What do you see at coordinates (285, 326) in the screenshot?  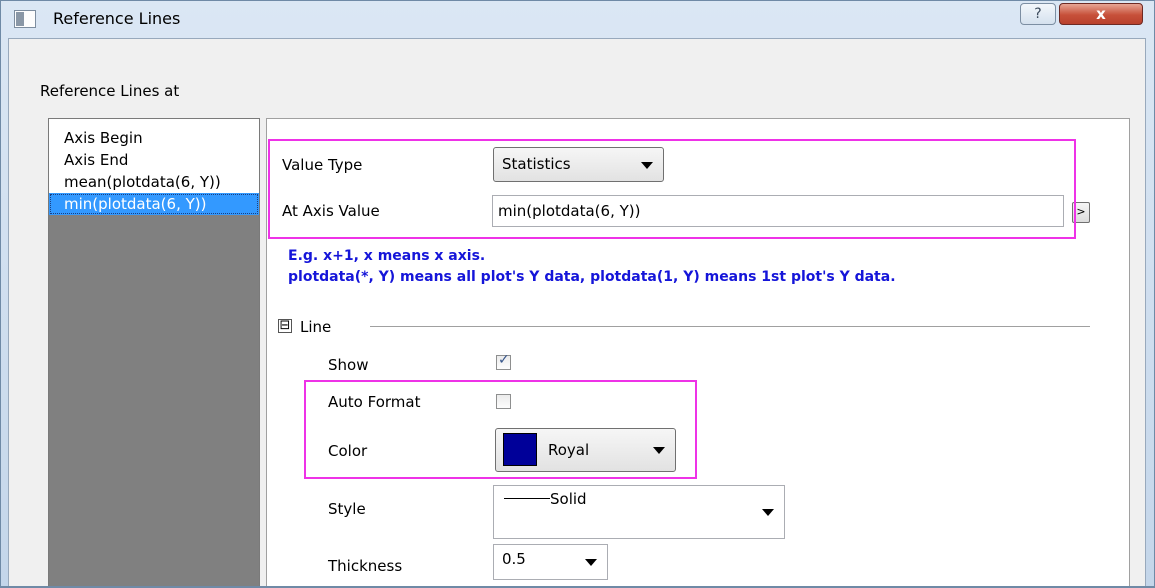 I see `collapse-toggle-icon: ⊟` at bounding box center [285, 326].